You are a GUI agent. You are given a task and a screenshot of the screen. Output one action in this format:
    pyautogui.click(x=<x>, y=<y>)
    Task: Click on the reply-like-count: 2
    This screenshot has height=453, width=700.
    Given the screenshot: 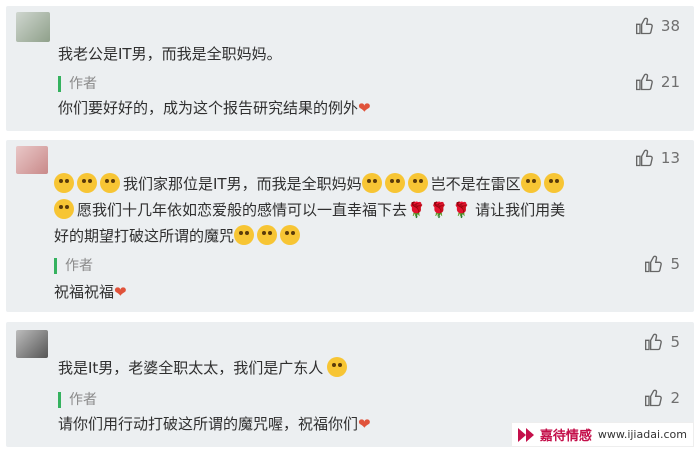 What is the action you would take?
    pyautogui.click(x=675, y=398)
    